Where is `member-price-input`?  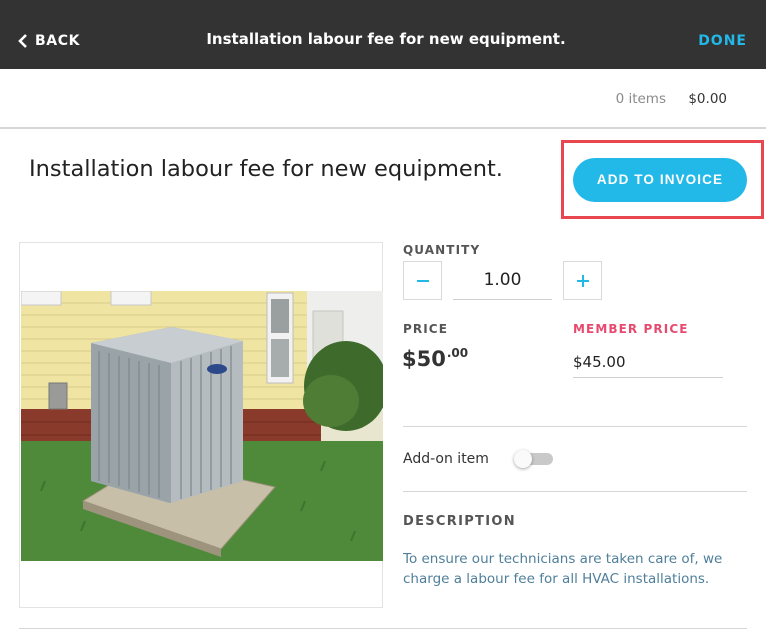 member-price-input is located at coordinates (648, 362).